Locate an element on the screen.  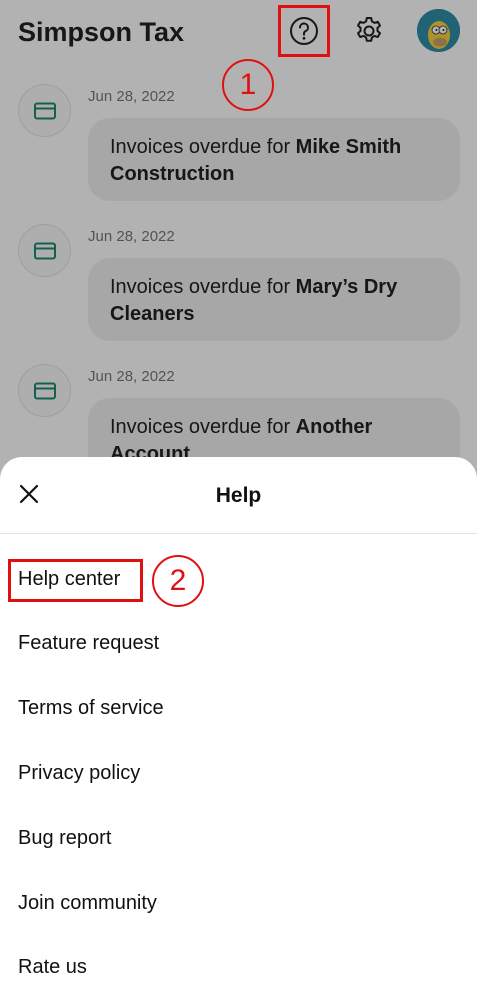
highlight-box-help-center is located at coordinates (75, 580).